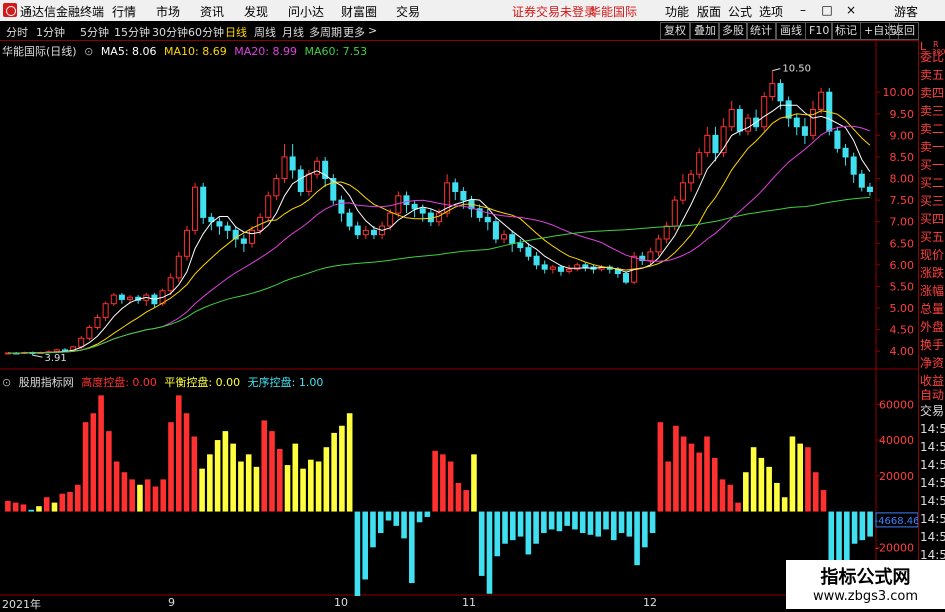 This screenshot has width=945, height=612. I want to click on panel-item: 换手, so click(932, 345).